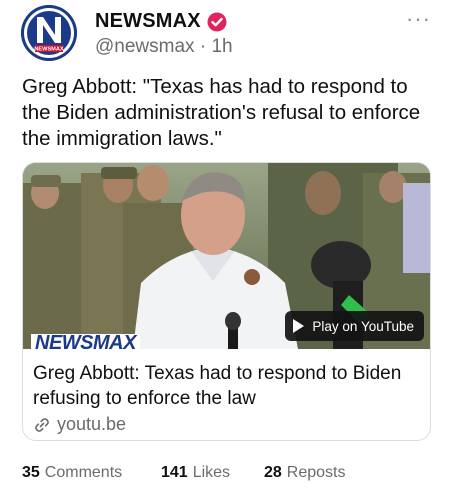  I want to click on newsmax-logo-icon: NEWSMAX, so click(49, 33).